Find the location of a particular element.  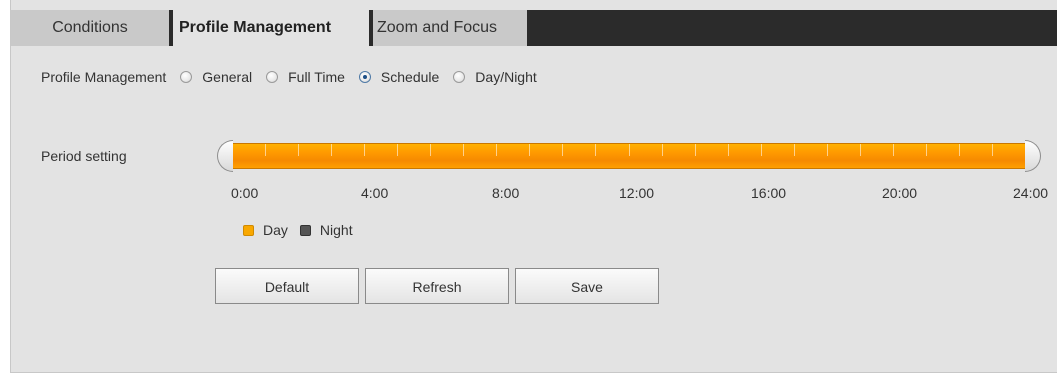

radio-option-general: General is located at coordinates (216, 77).